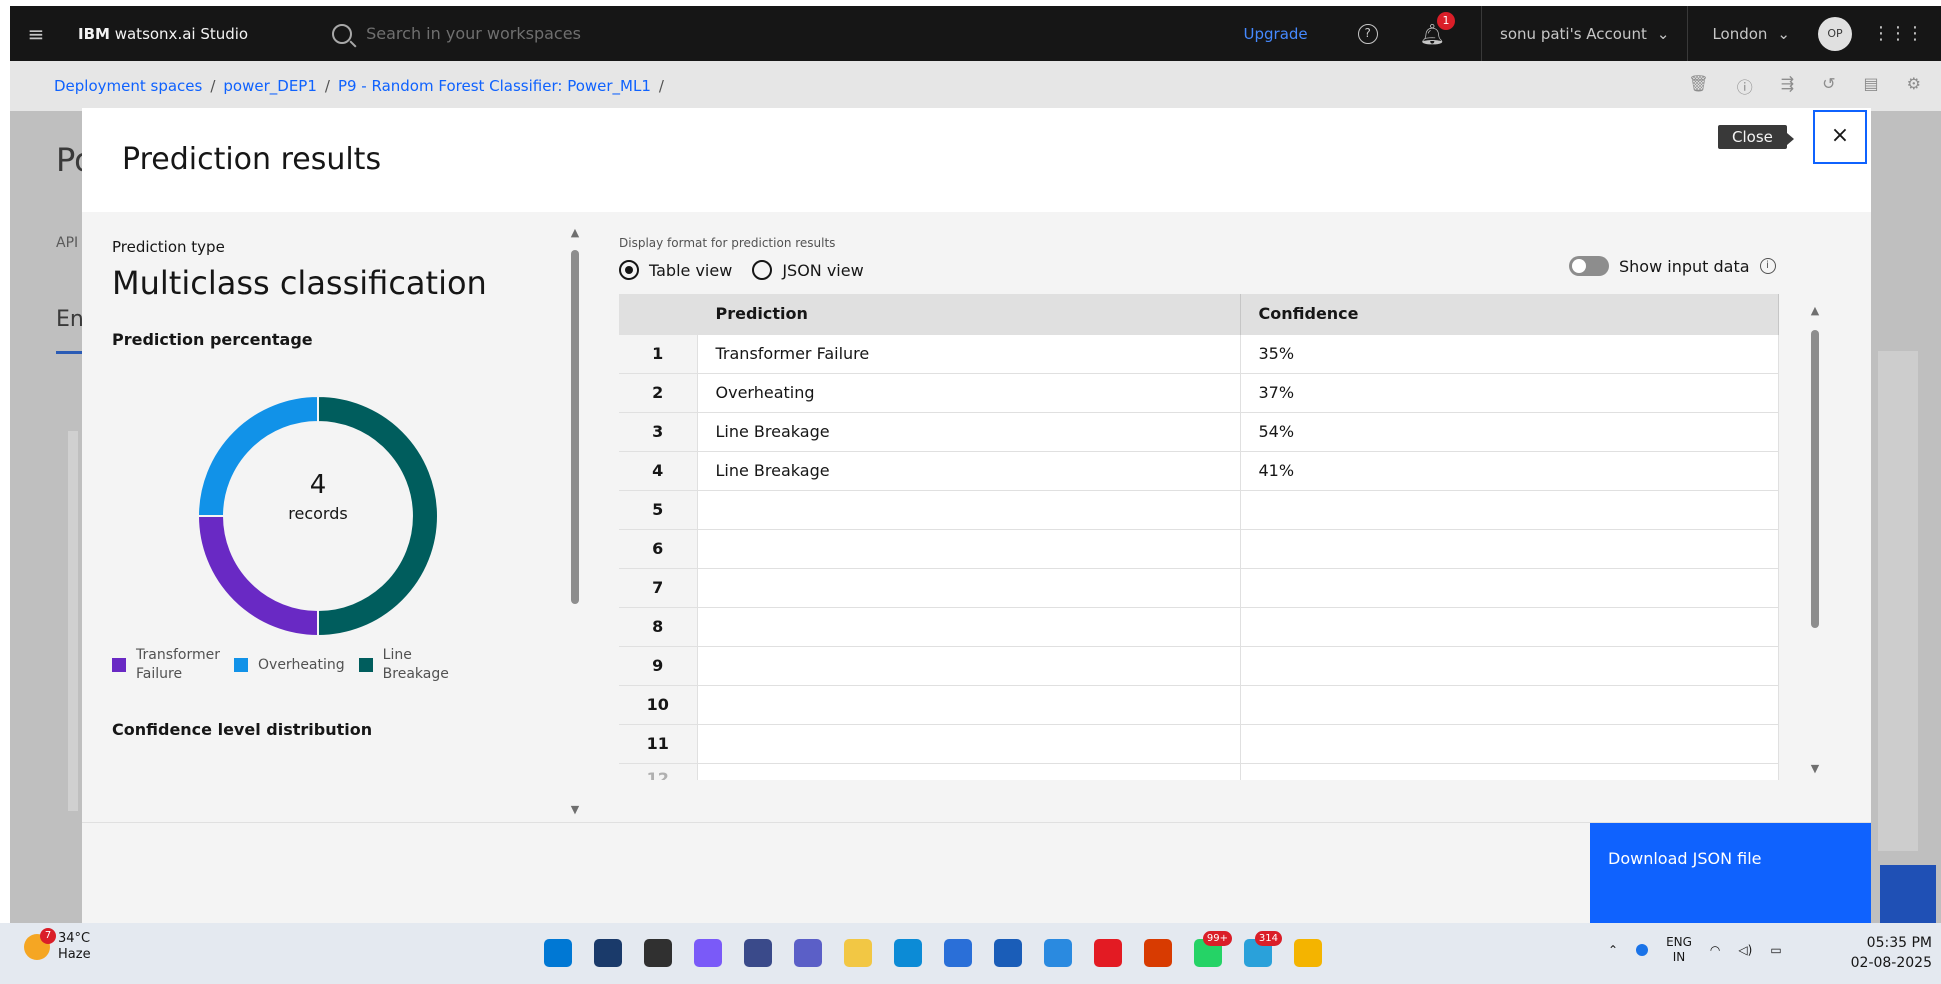 This screenshot has height=984, width=1941. I want to click on radio-json-view: JSON view, so click(808, 270).